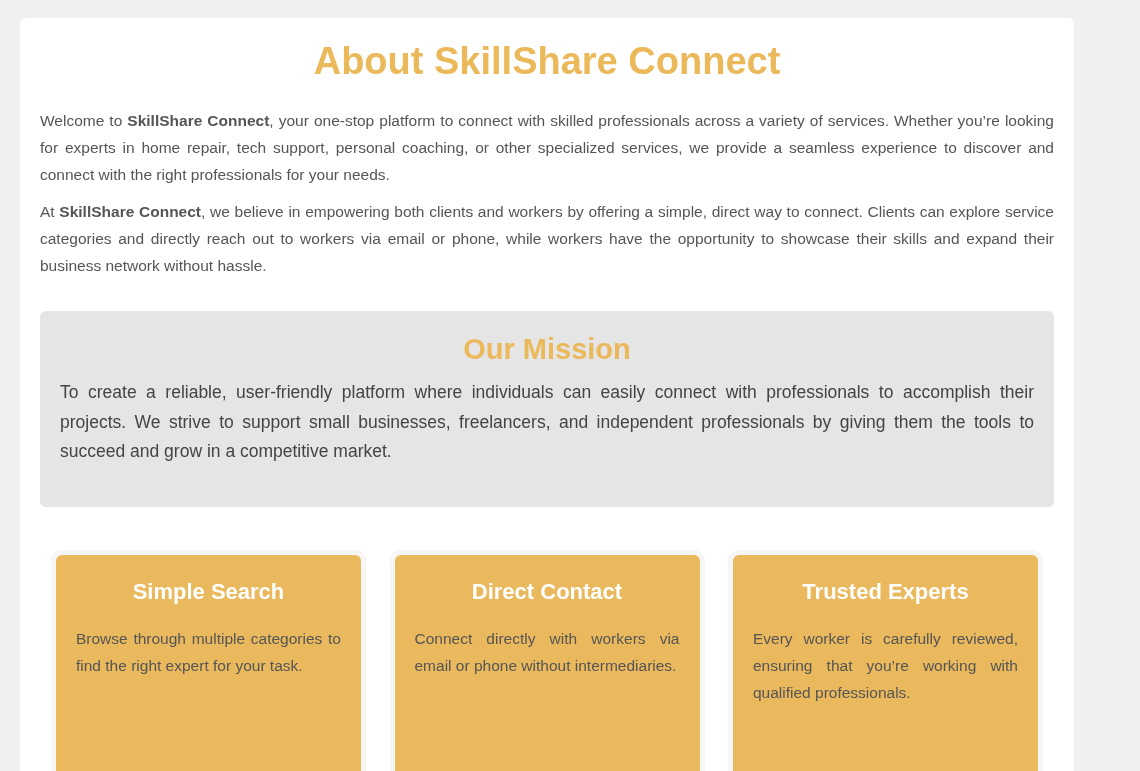  What do you see at coordinates (547, 239) in the screenshot?
I see `intro-paragraph: At SkillShare Connect, we believe in empowering both clients and workers by offering a simple, direct way to connect. Clients can explore service categories and directly reach out to workers via email or phone, while workers have the opportunity to showcase their skills and expand their business network without hassle.` at bounding box center [547, 239].